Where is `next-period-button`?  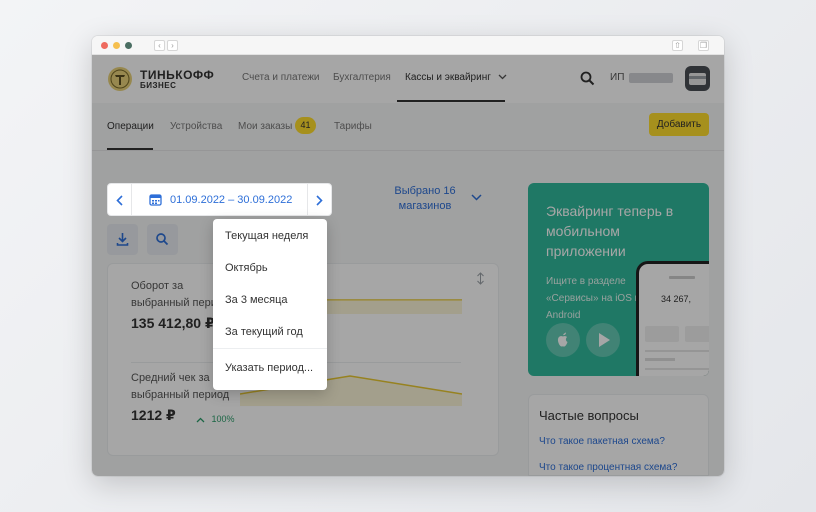
next-period-button is located at coordinates (319, 199).